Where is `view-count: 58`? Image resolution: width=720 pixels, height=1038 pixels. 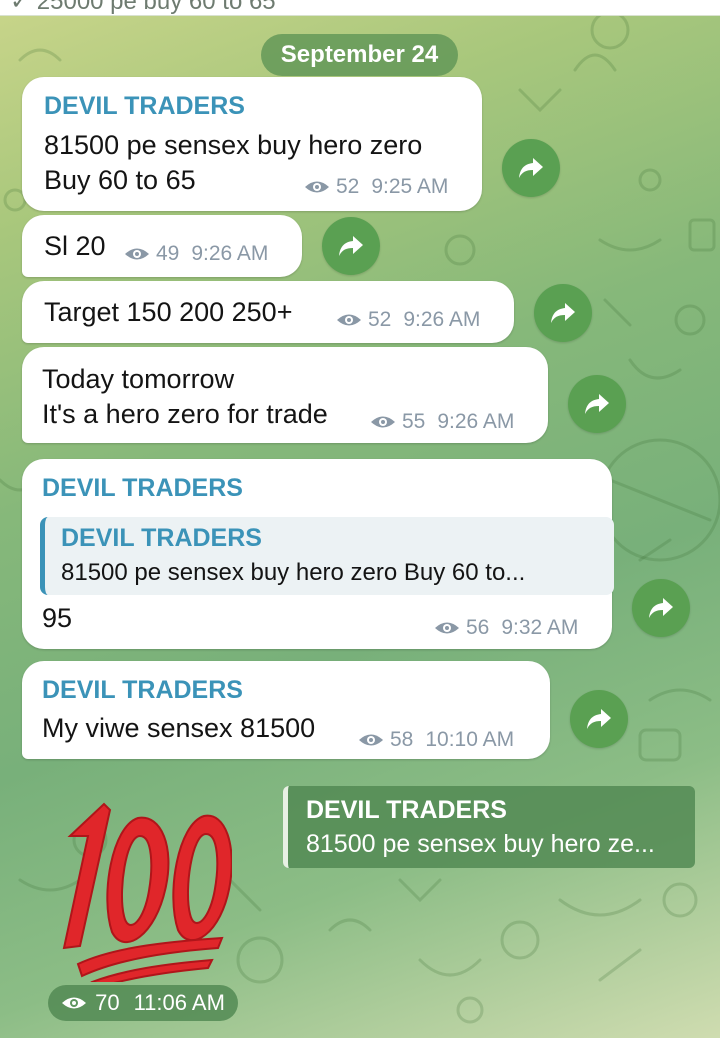 view-count: 58 is located at coordinates (402, 739).